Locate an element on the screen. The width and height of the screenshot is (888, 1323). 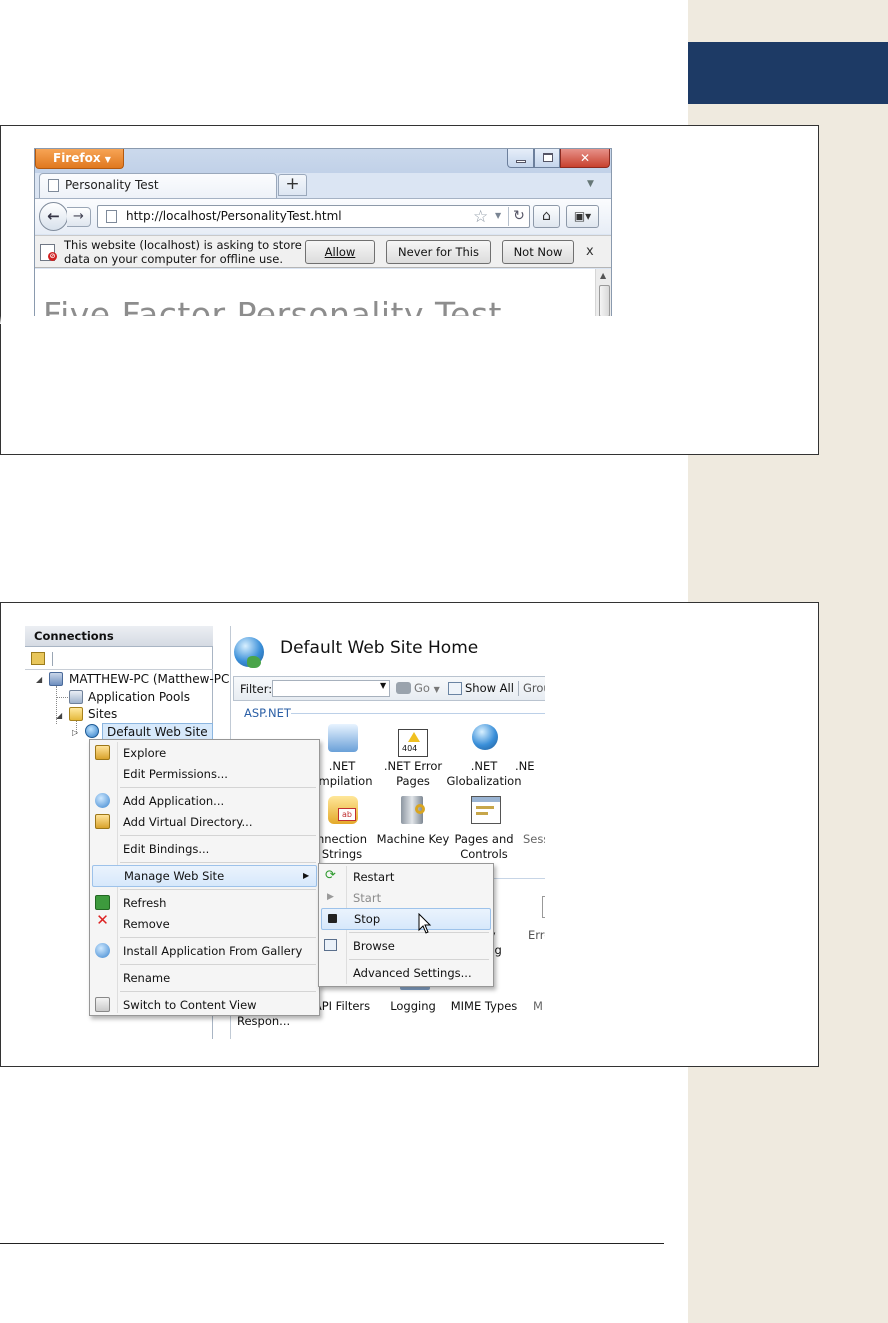
group-by-button: Grou is located at coordinates (534, 688).